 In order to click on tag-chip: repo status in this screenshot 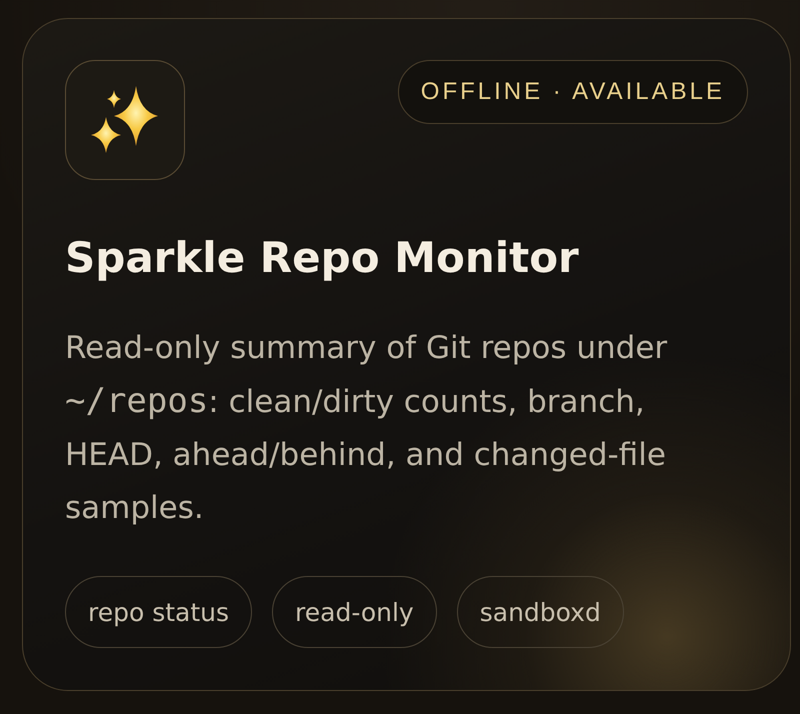, I will do `click(158, 612)`.